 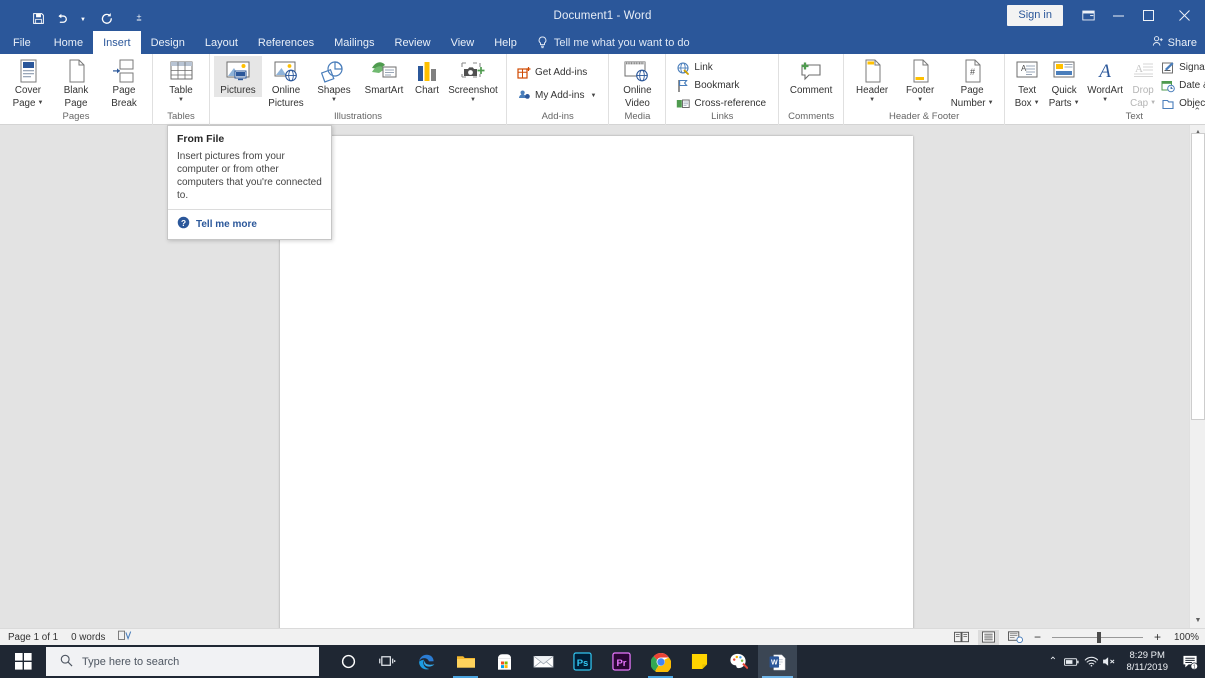 What do you see at coordinates (988, 637) in the screenshot?
I see `print-layout-icon` at bounding box center [988, 637].